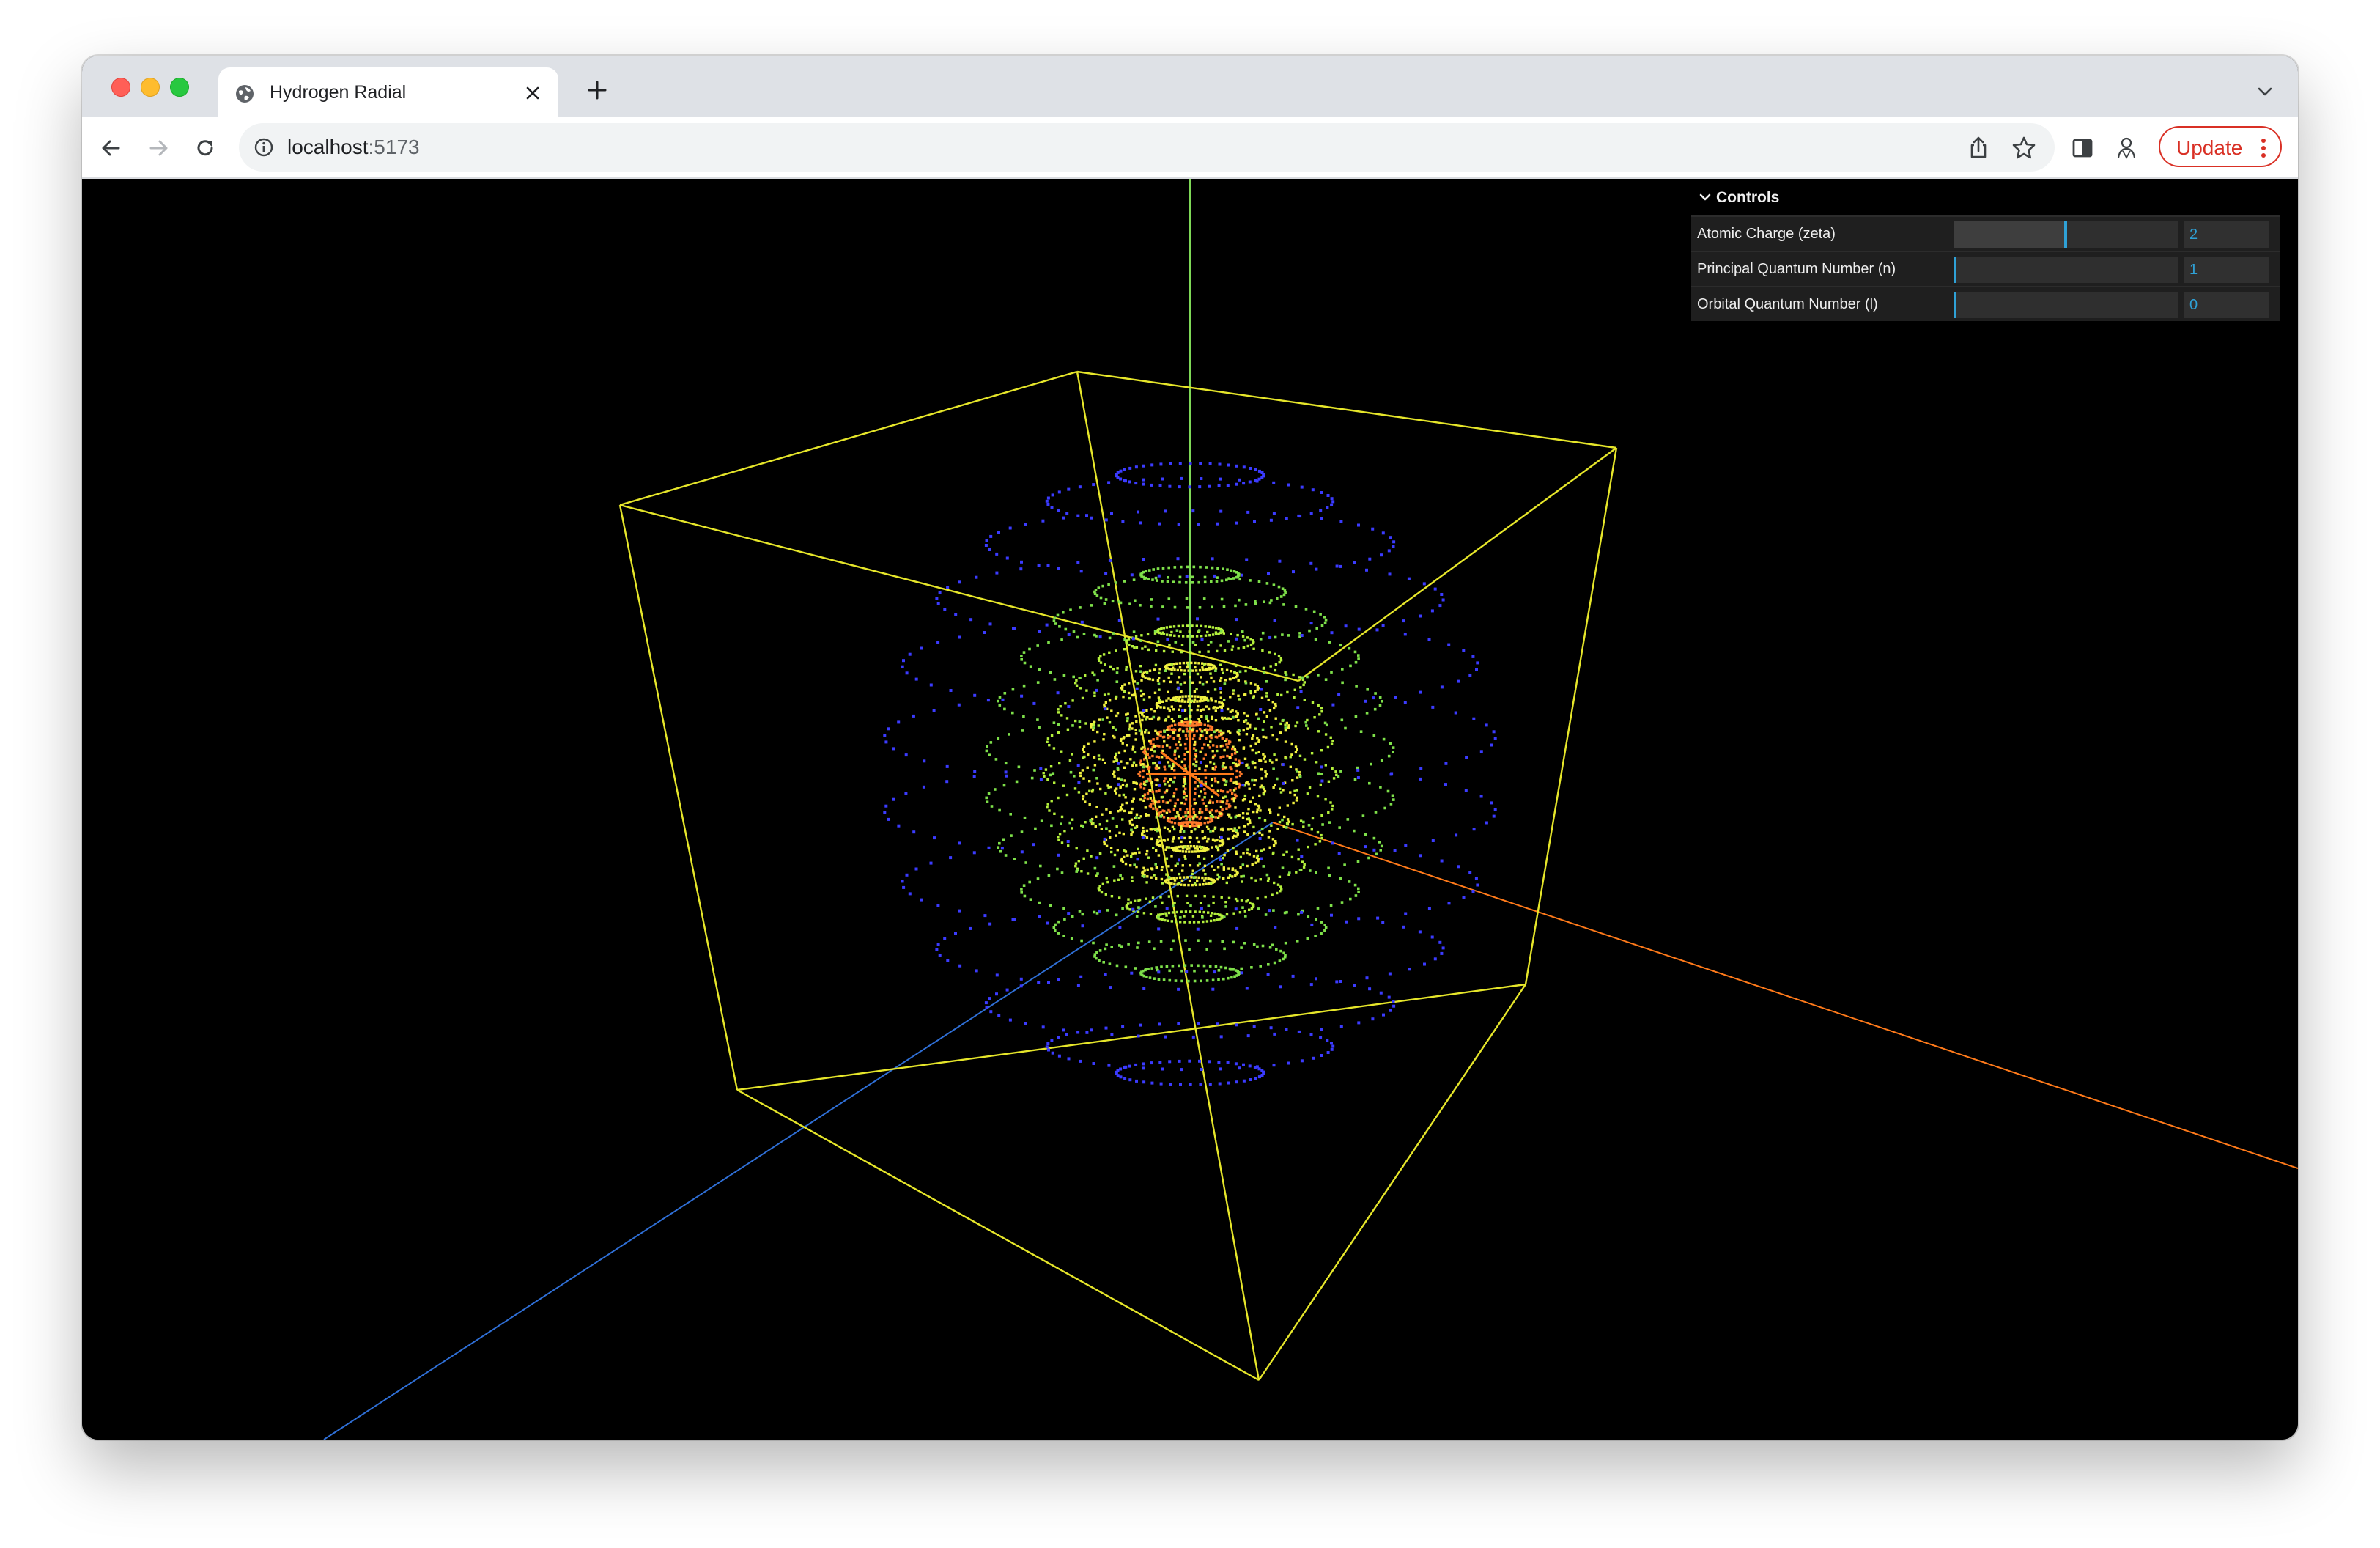 This screenshot has height=1548, width=2380. Describe the element at coordinates (2264, 91) in the screenshot. I see `chevron-down-icon` at that location.